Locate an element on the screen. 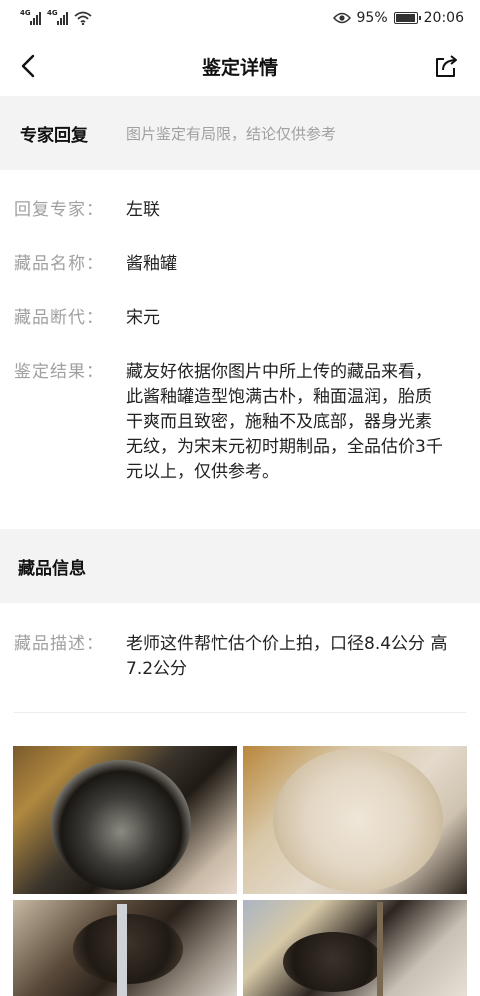 The height and width of the screenshot is (996, 480). section-title: 专家回复 is located at coordinates (54, 135).